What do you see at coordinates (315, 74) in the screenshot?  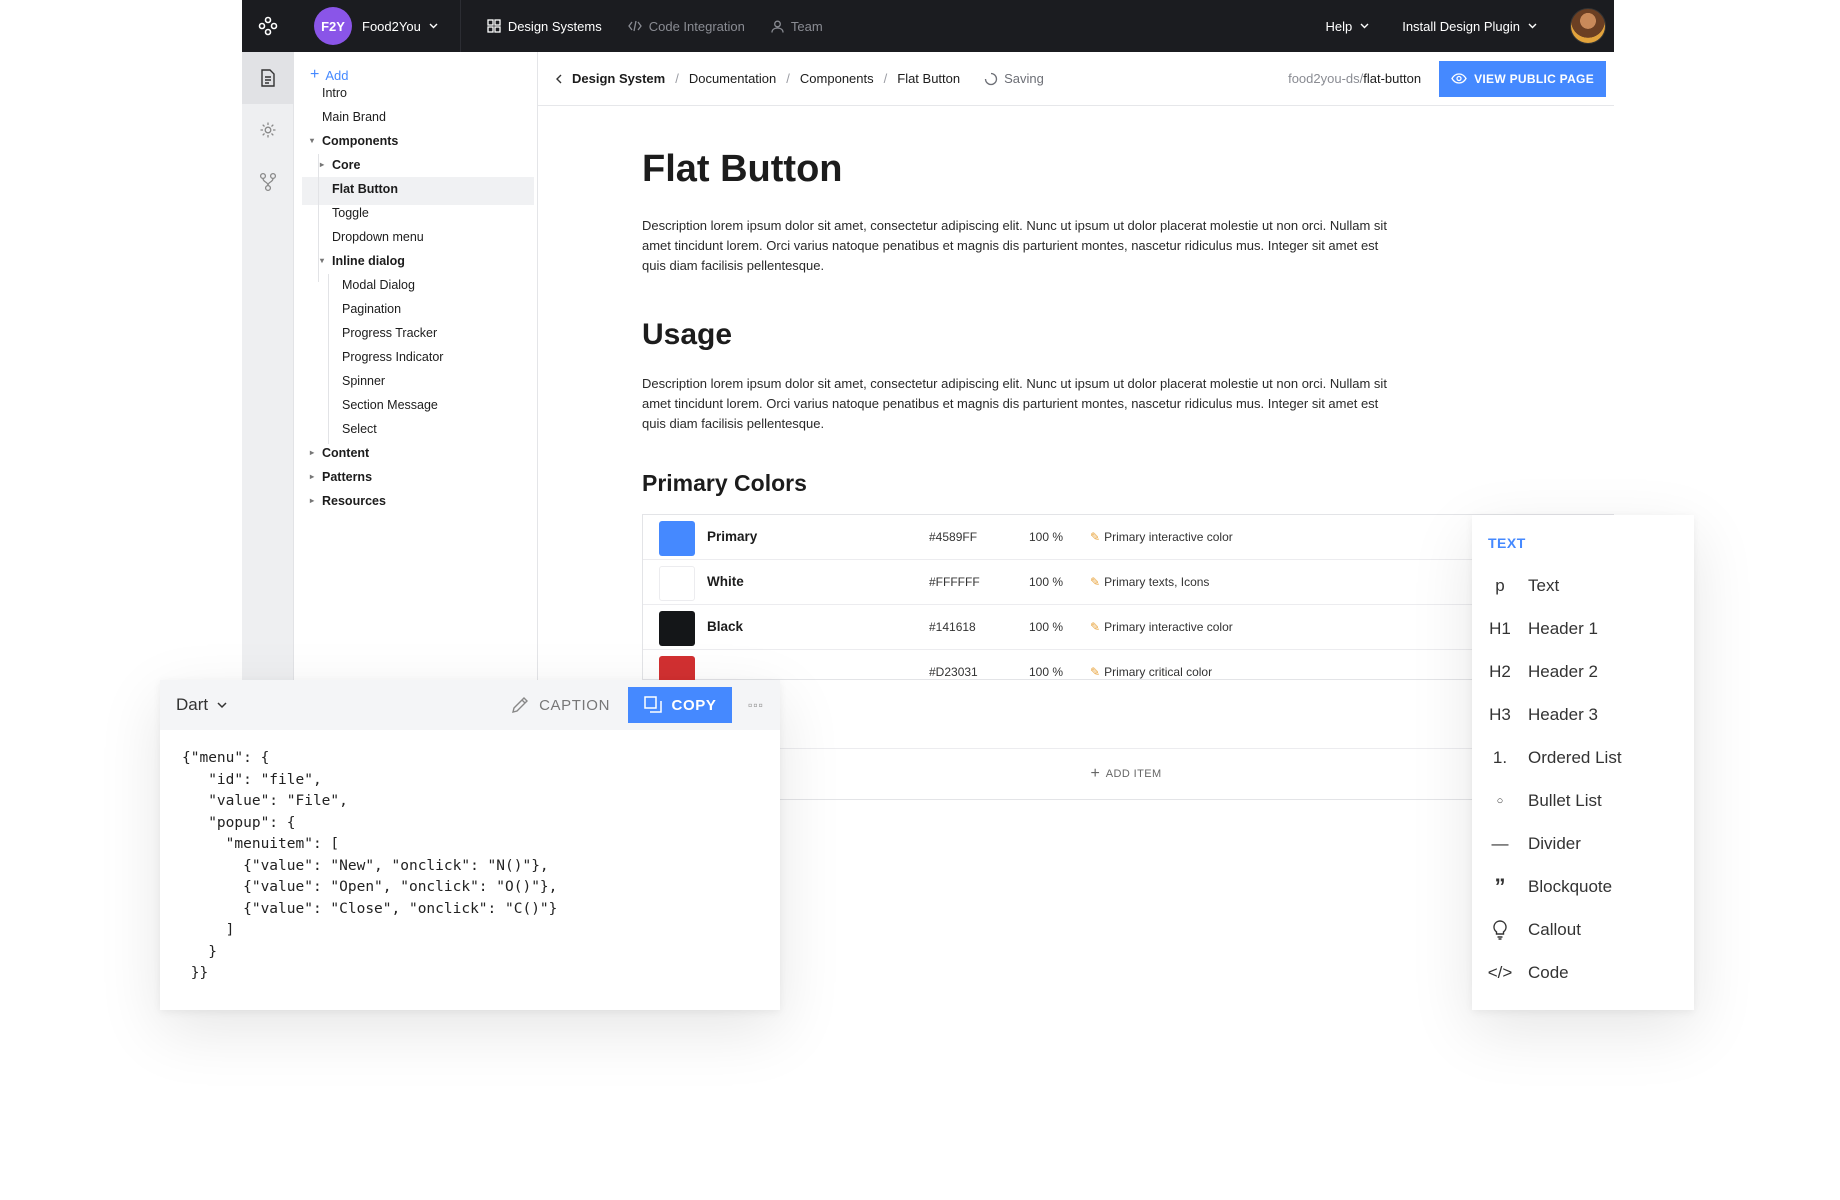 I see `plus-icon: +` at bounding box center [315, 74].